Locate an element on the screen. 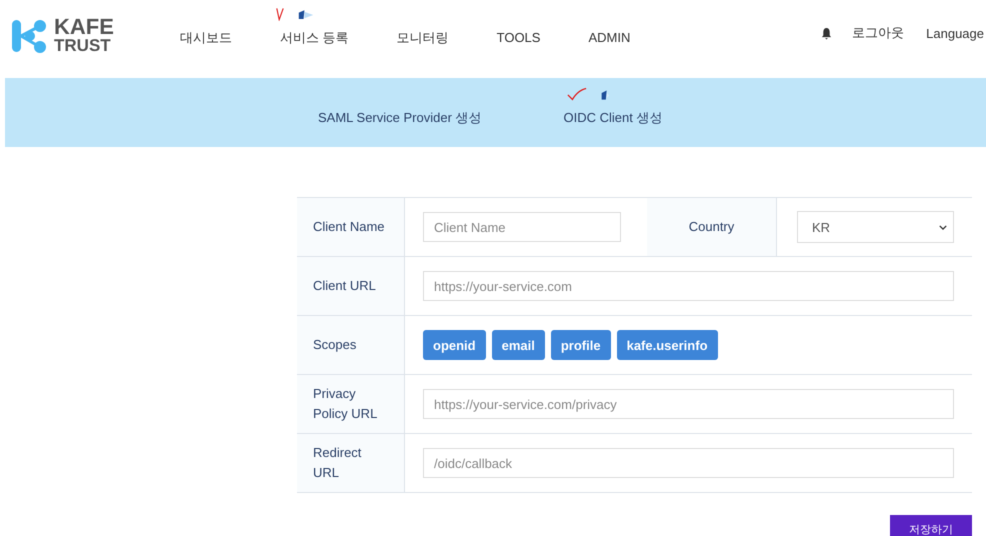  input-field: https://your-service.com is located at coordinates (688, 286).